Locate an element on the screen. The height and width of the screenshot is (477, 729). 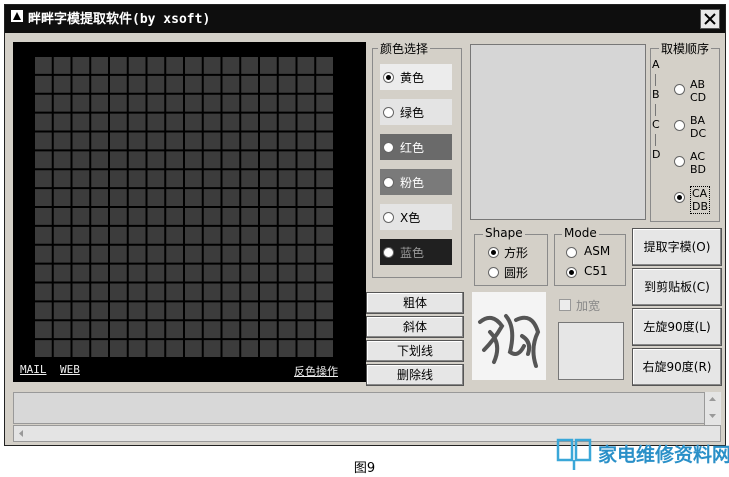
underline-button: 下划线 is located at coordinates (415, 351).